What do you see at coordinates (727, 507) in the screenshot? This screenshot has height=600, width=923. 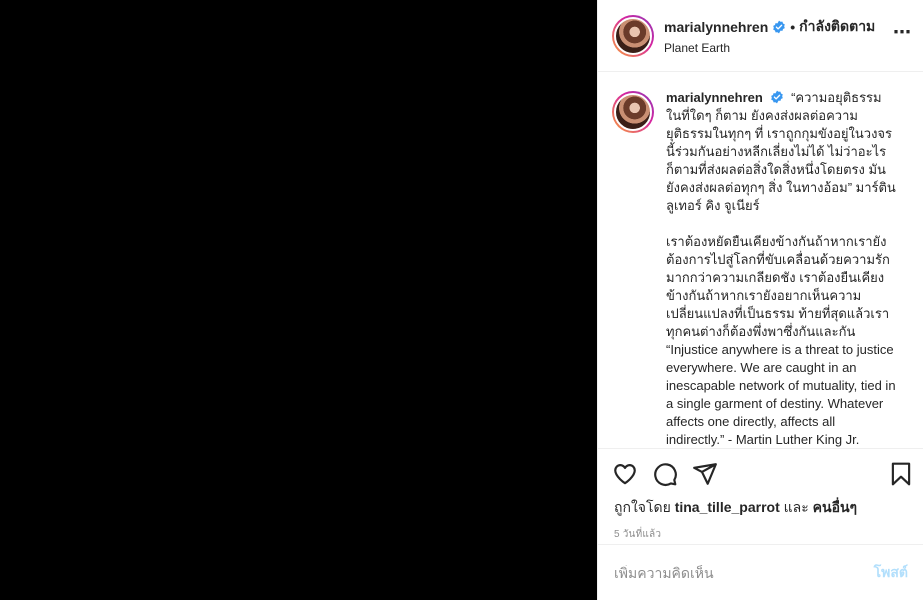 I see `liker-username-link: tina_tille_parrot` at bounding box center [727, 507].